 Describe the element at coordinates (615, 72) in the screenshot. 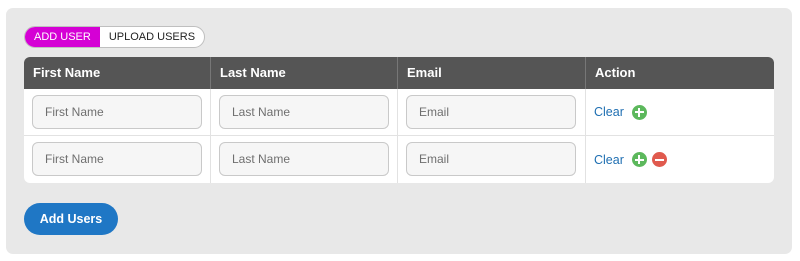

I see `column-header-action: Action` at that location.